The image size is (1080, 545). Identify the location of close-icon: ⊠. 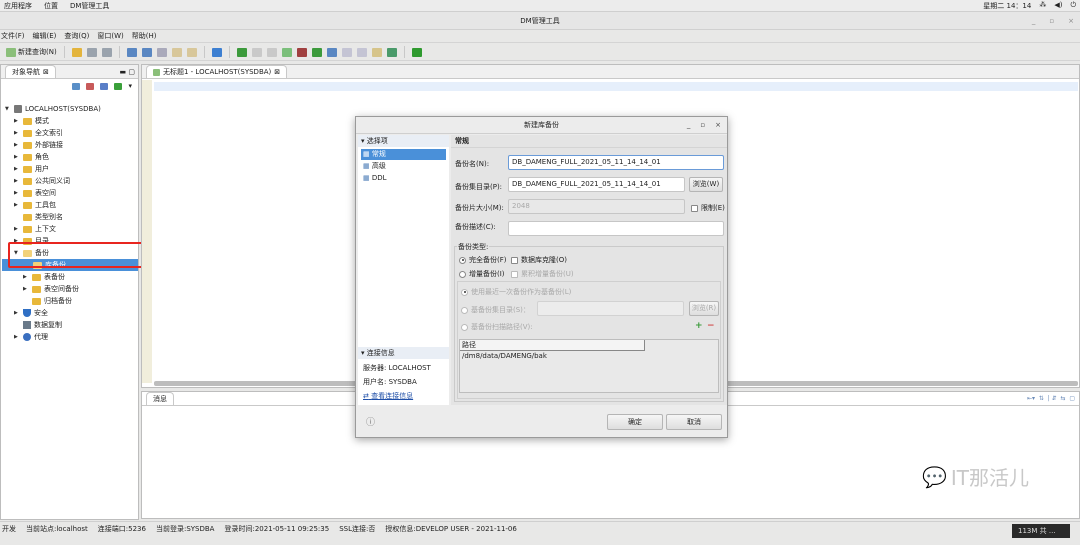
(277, 72).